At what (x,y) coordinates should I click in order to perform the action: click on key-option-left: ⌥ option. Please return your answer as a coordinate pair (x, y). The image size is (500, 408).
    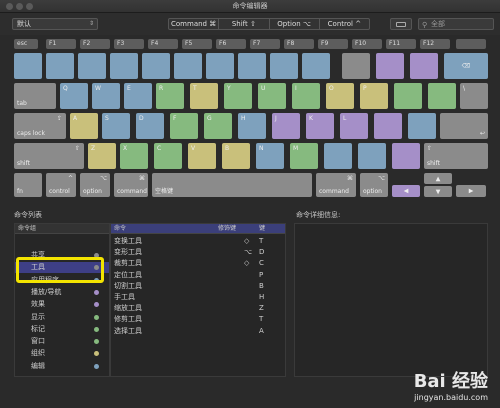
    Looking at the image, I should click on (95, 185).